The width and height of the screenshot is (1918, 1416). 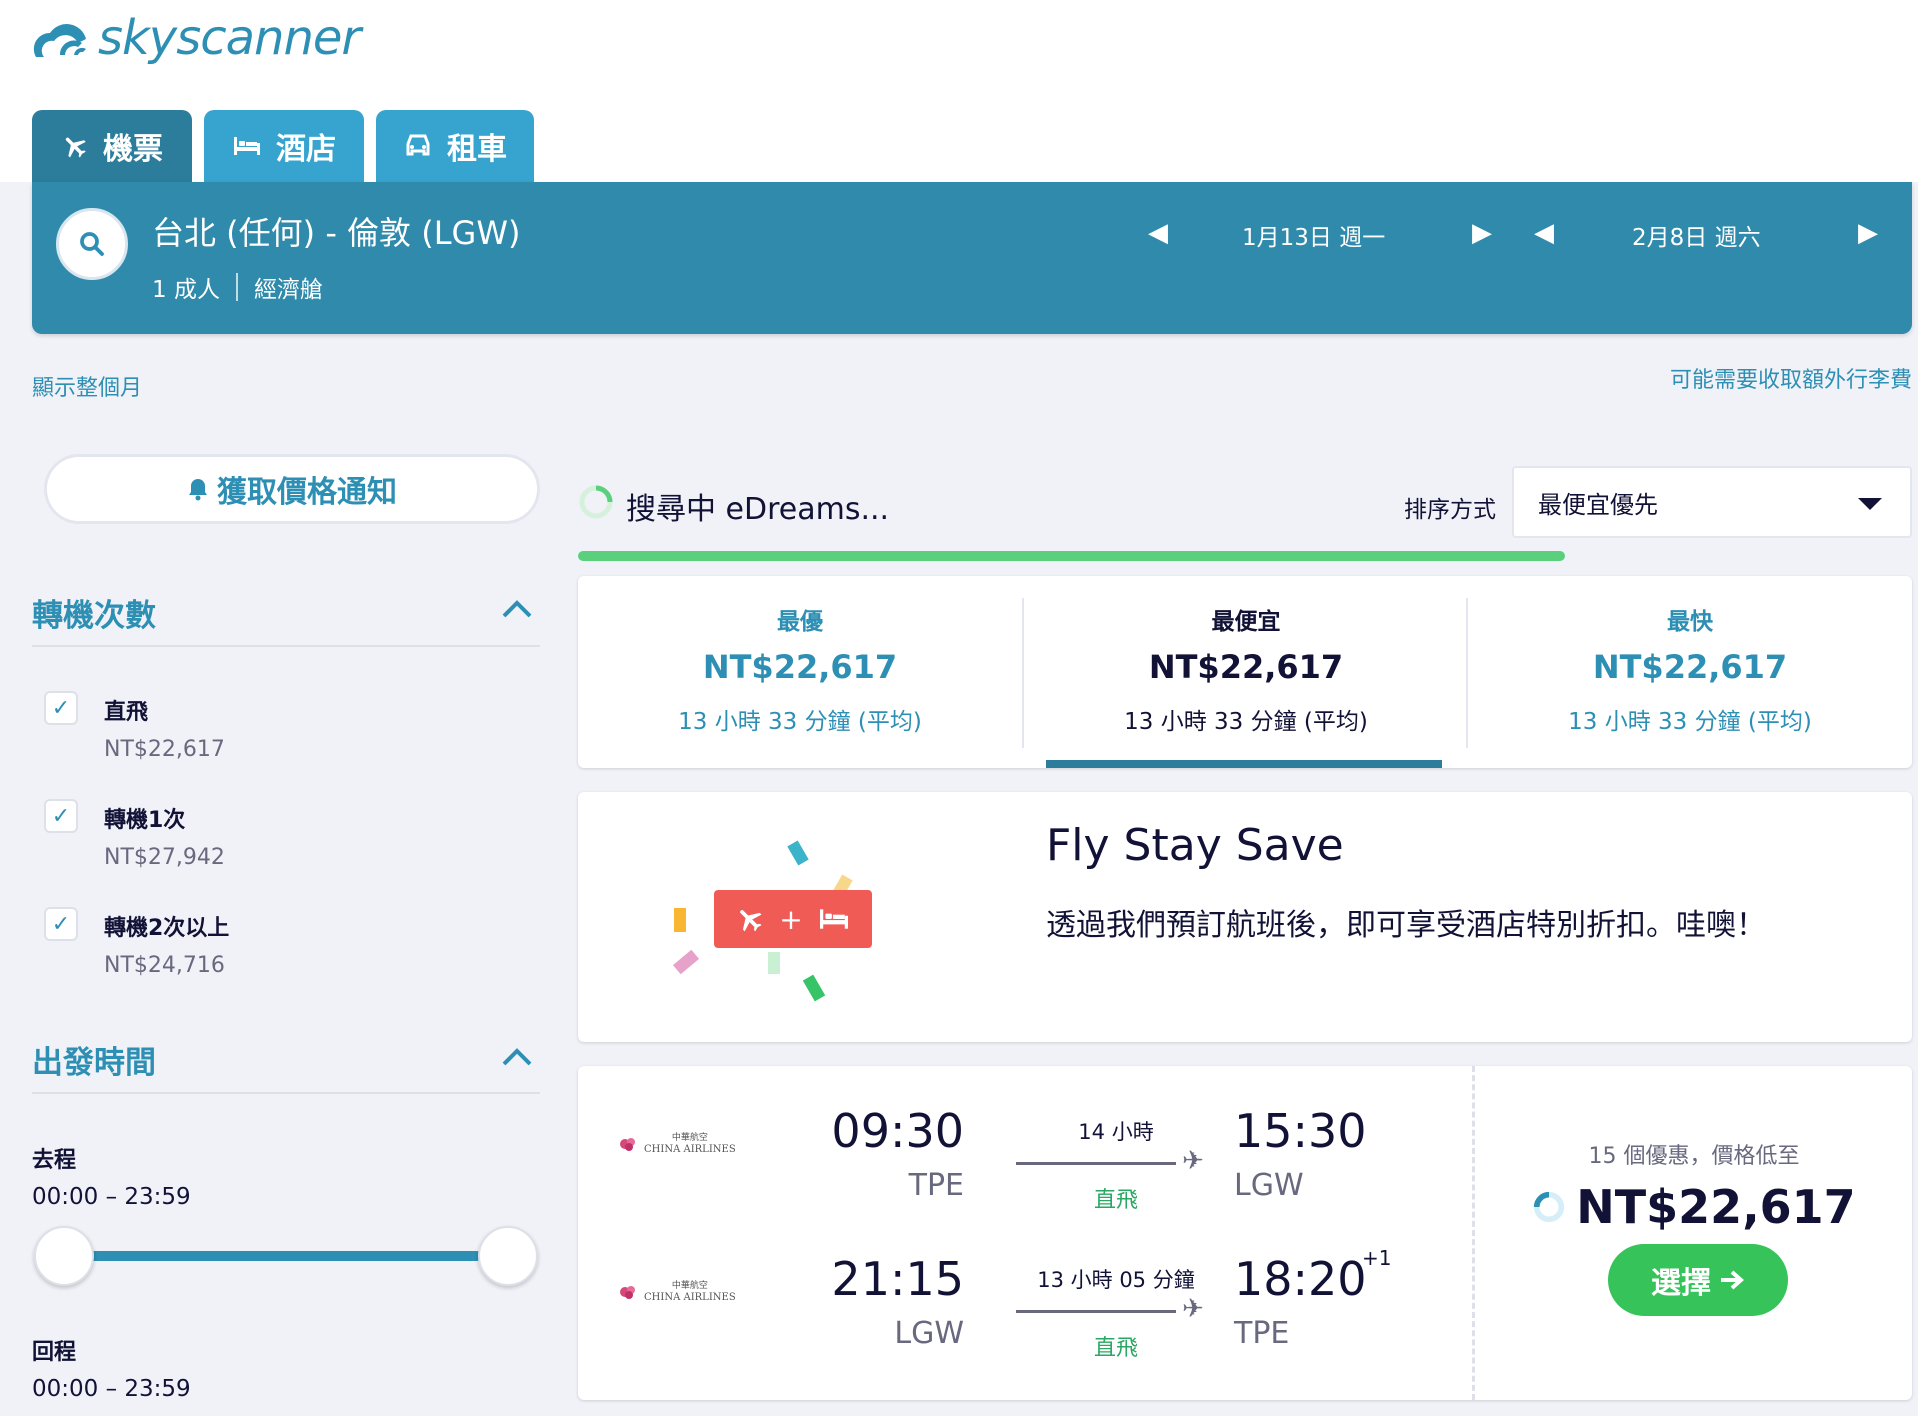 What do you see at coordinates (94, 612) in the screenshot?
I see `stops-section-title: 轉機次數` at bounding box center [94, 612].